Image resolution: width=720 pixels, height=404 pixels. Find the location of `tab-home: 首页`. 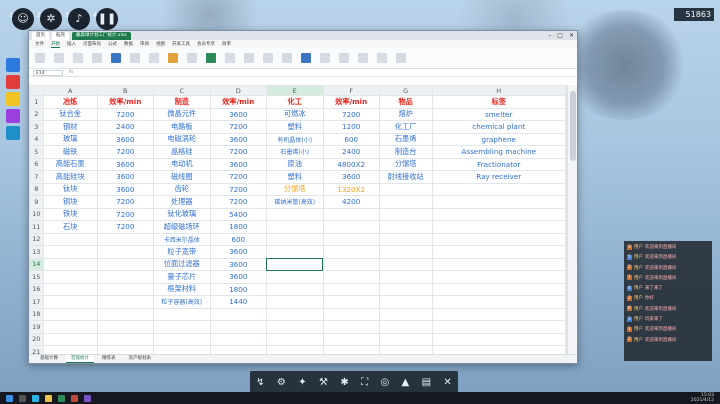

tab-home: 首页 is located at coordinates (40, 35).